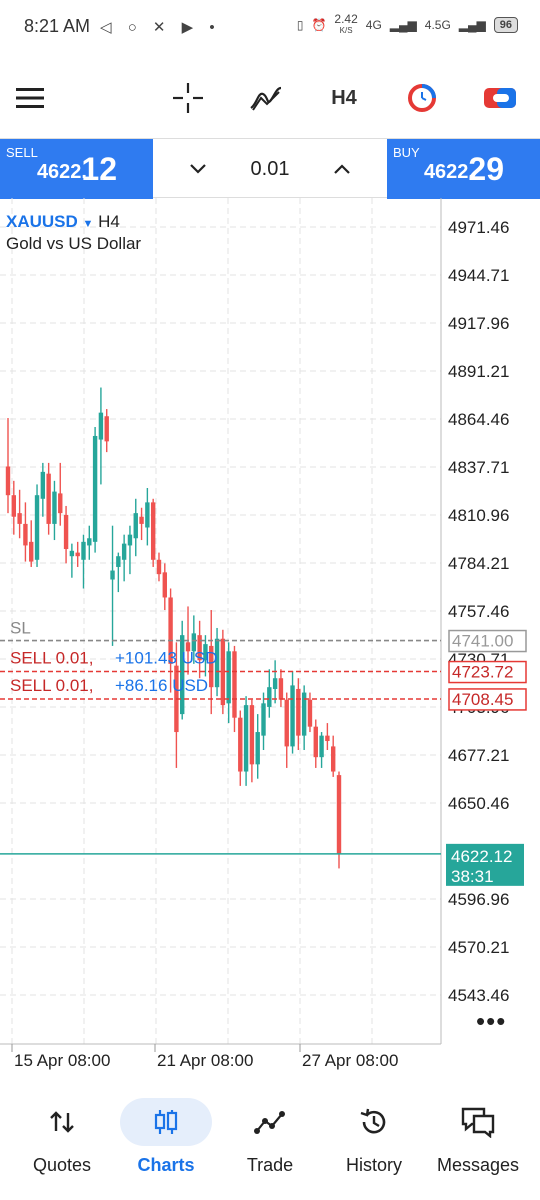 The width and height of the screenshot is (540, 1200). I want to click on y-tick-label: 4757.46, so click(478, 611).